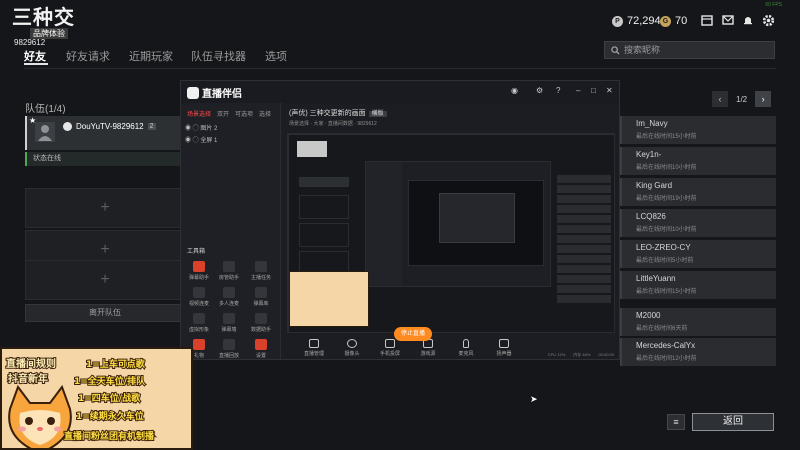 This screenshot has height=450, width=800. What do you see at coordinates (201, 127) in the screenshot?
I see `scene-source-item: ◉ ◯ 图片 2` at bounding box center [201, 127].